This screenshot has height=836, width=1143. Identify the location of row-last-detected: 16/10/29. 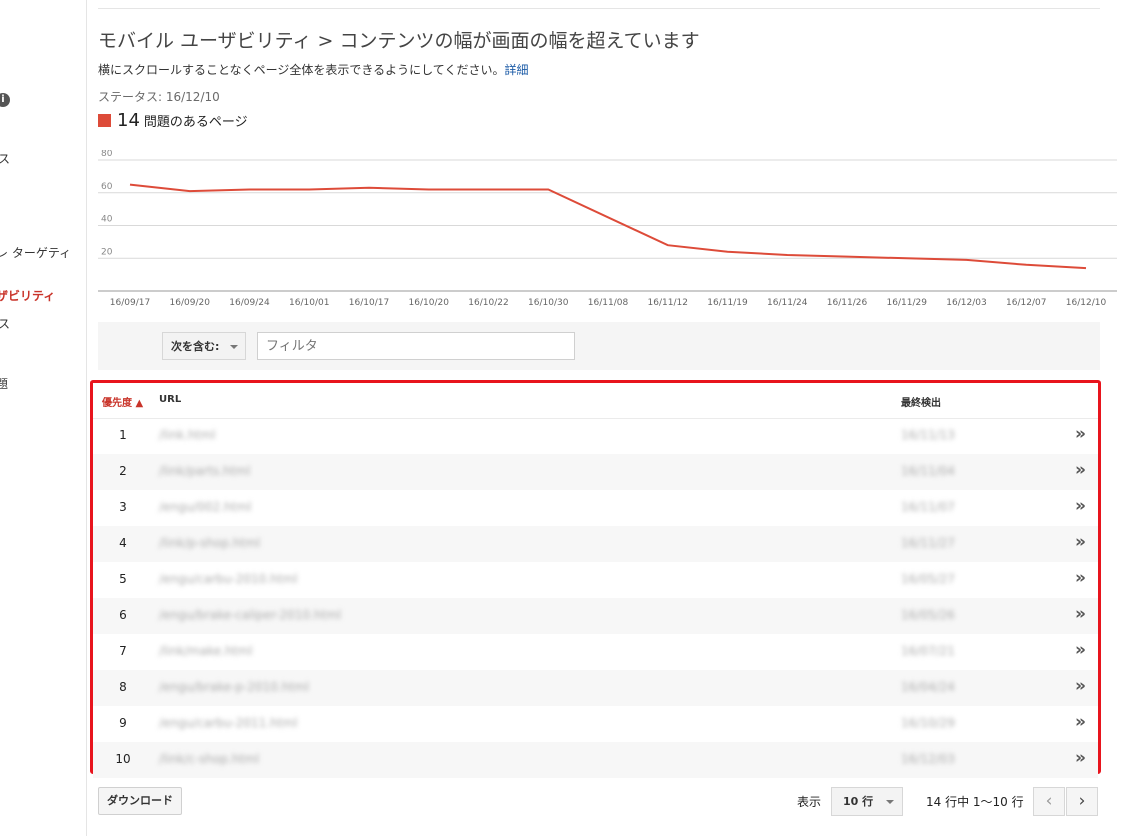
(928, 723).